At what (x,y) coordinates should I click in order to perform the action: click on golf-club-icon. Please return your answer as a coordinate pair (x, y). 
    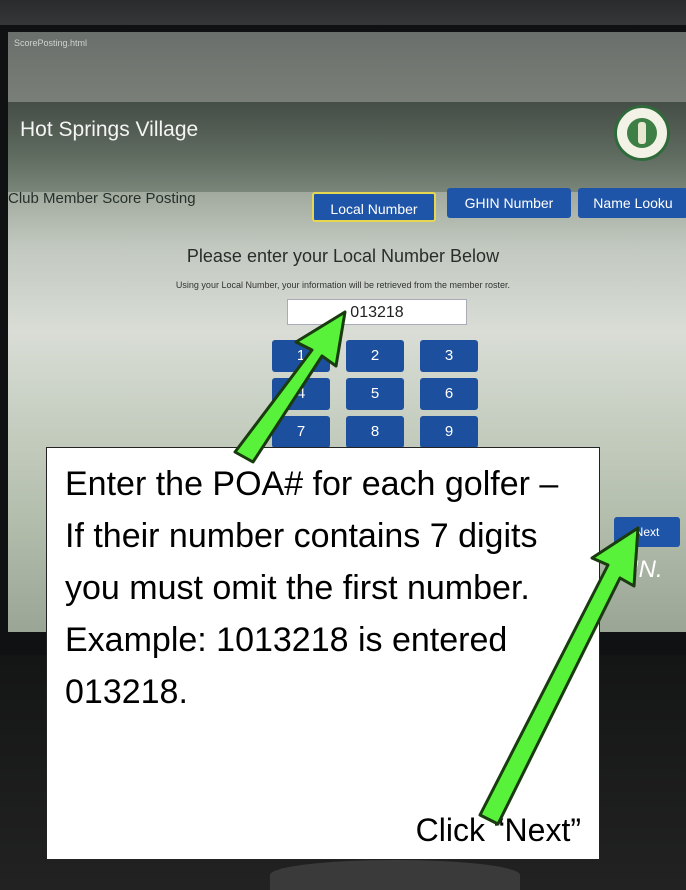
    Looking at the image, I should click on (642, 133).